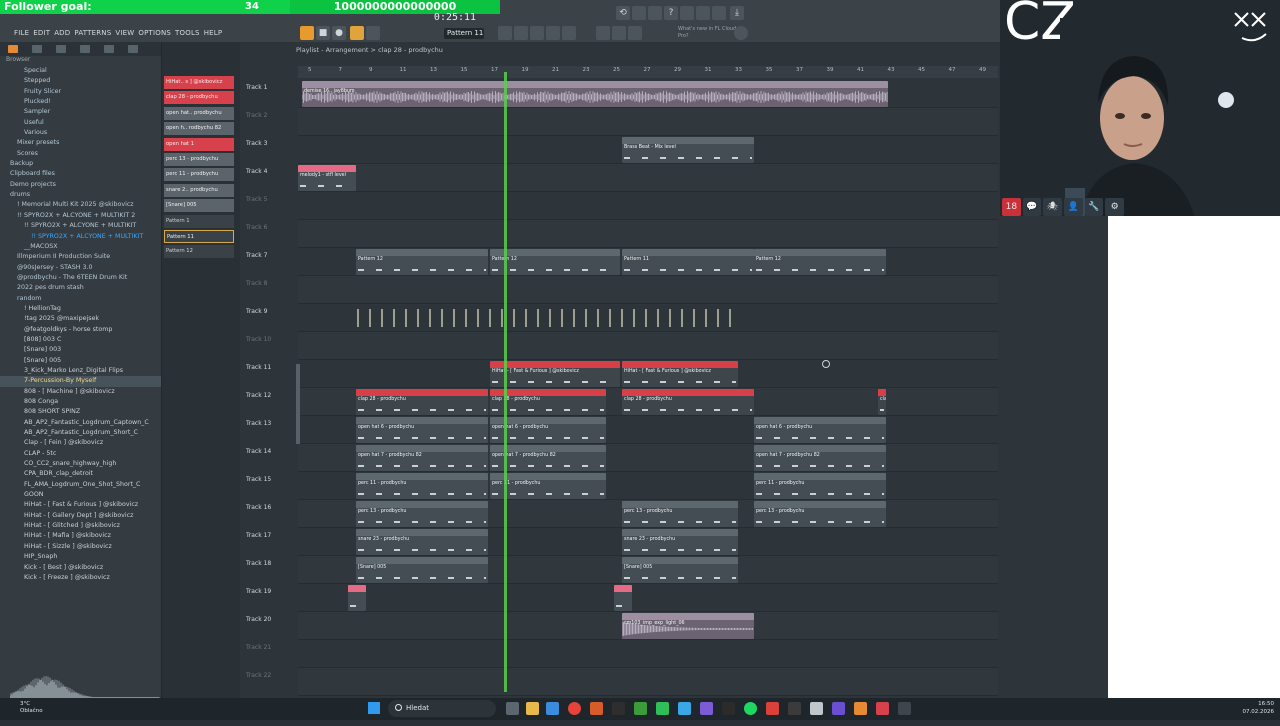 The height and width of the screenshot is (726, 1280). I want to click on pattern-item: [Snare] 005, so click(199, 206).